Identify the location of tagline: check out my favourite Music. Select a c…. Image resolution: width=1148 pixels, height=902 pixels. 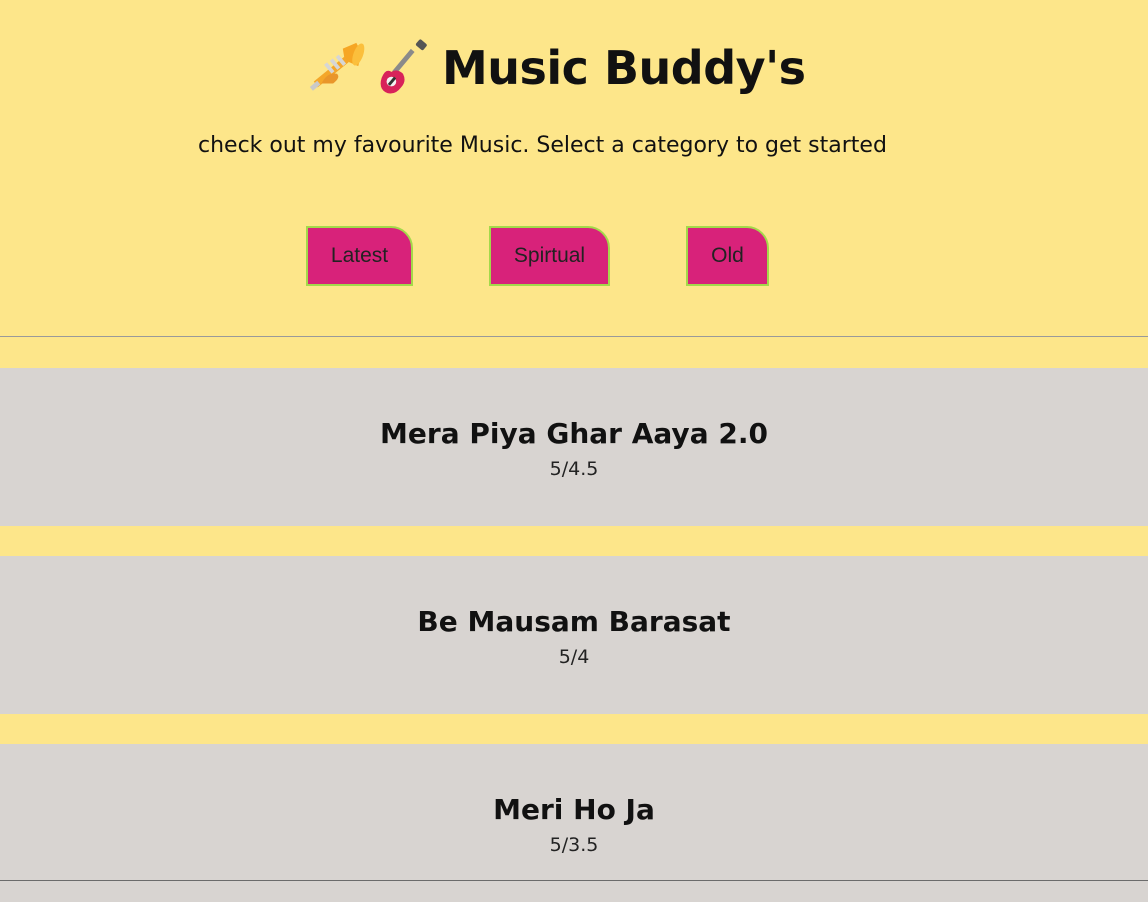
(542, 145).